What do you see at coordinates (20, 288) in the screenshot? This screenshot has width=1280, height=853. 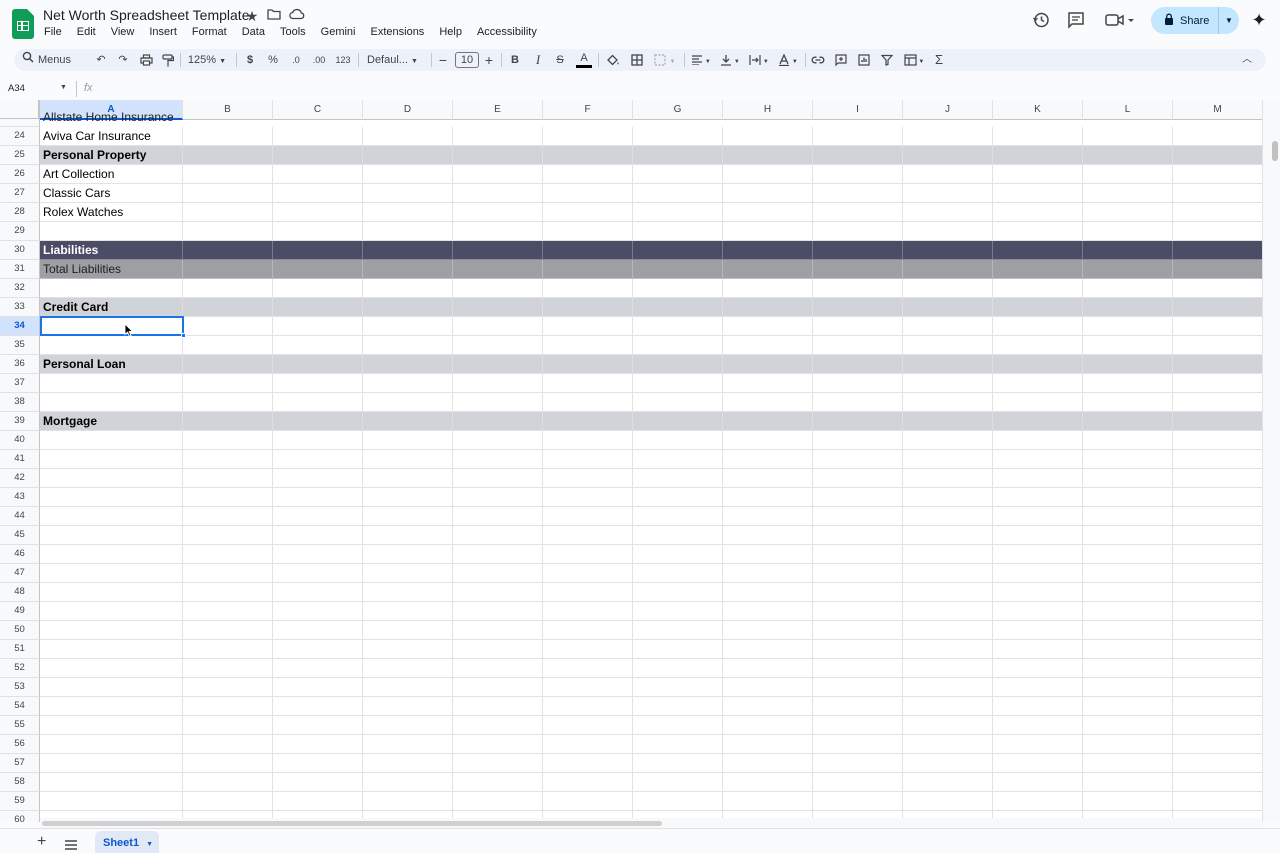 I see `row-header: 32` at bounding box center [20, 288].